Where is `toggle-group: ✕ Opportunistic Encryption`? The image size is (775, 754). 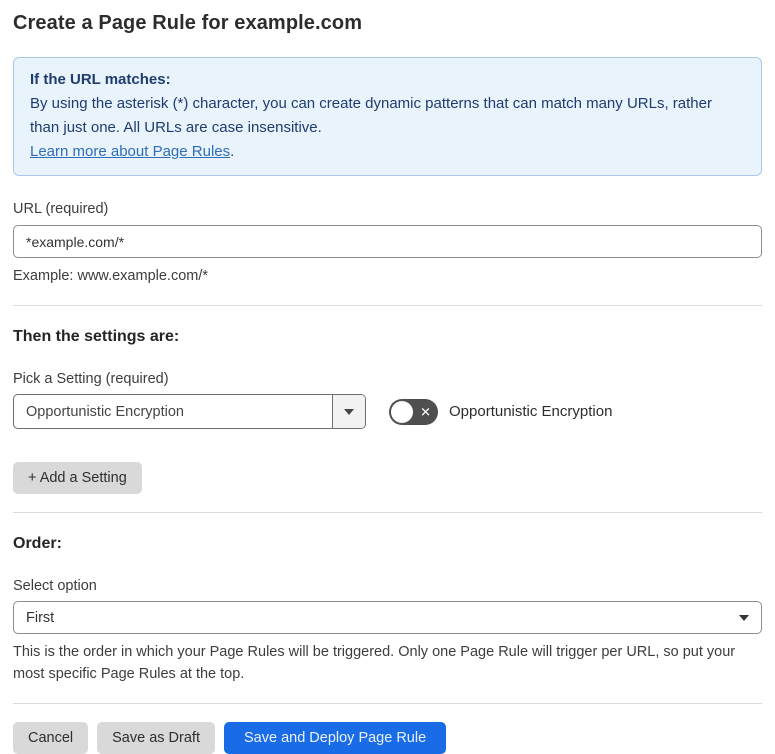 toggle-group: ✕ Opportunistic Encryption is located at coordinates (501, 411).